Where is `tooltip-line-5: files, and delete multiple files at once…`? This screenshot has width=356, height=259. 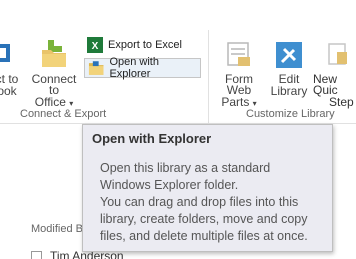 tooltip-line-5: files, and delete multiple files at once… is located at coordinates (204, 236).